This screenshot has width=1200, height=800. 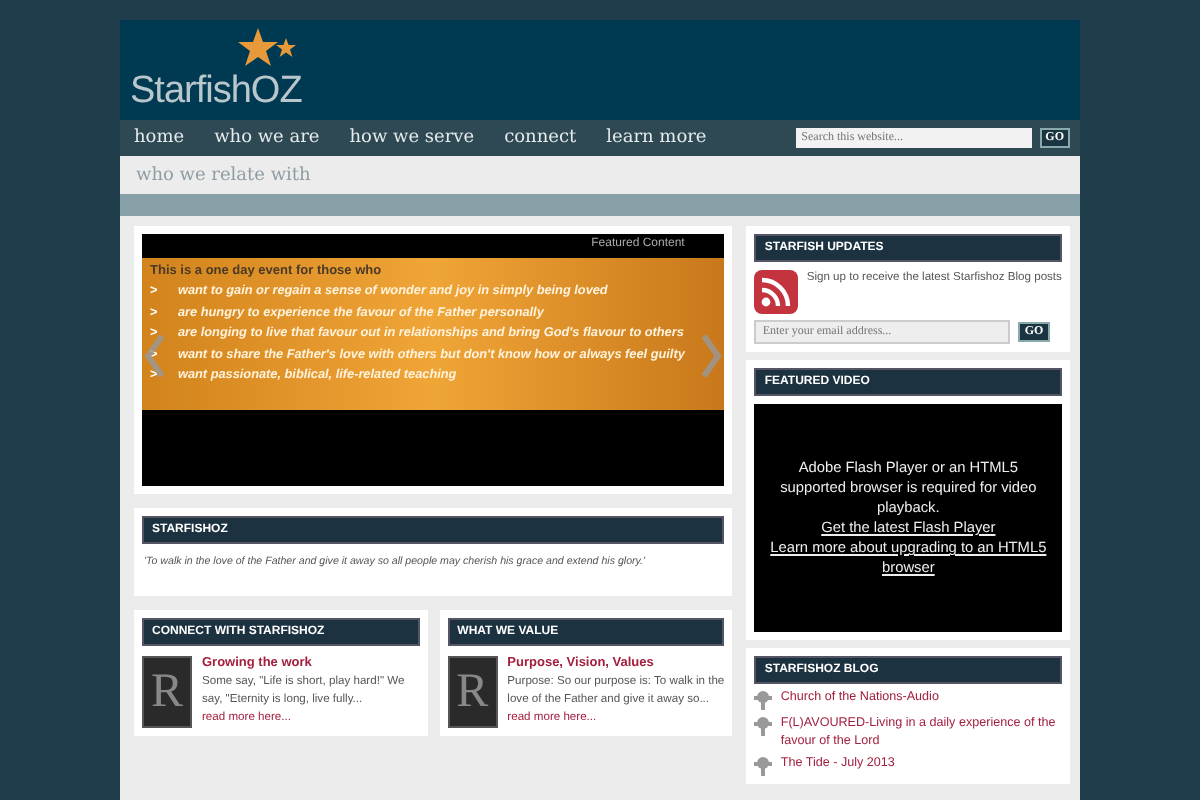 What do you see at coordinates (267, 138) in the screenshot?
I see `nav-link: who we are` at bounding box center [267, 138].